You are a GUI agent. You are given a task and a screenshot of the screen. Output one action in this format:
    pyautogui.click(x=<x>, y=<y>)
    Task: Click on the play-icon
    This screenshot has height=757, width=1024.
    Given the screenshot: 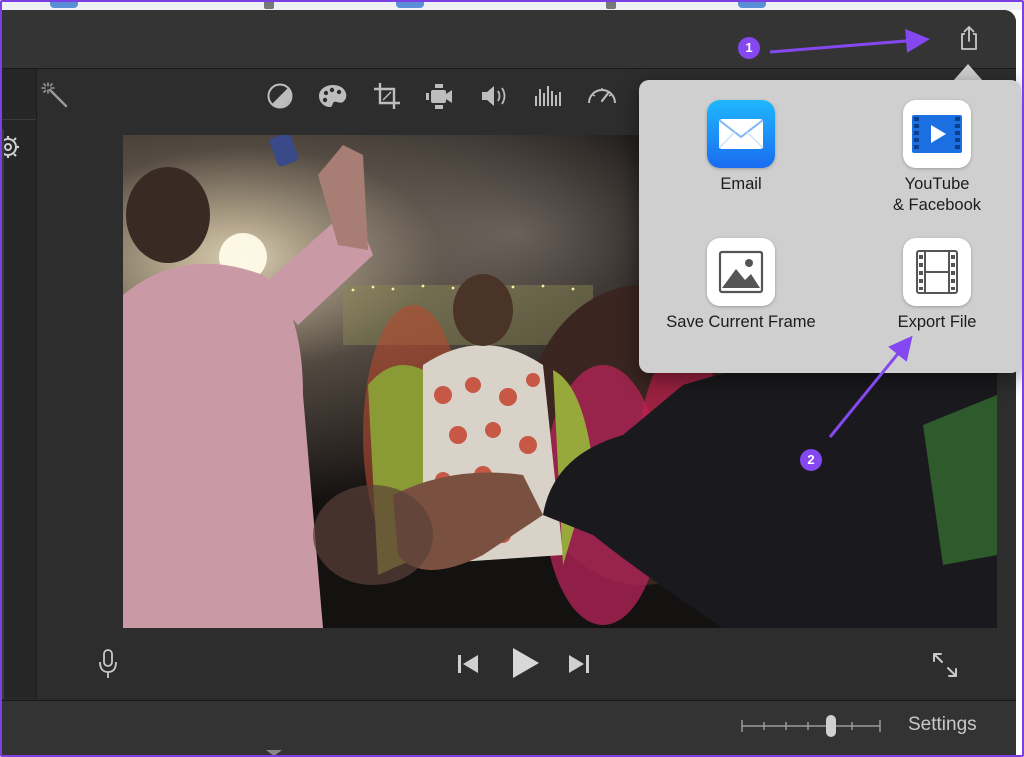 What is the action you would take?
    pyautogui.click(x=525, y=663)
    